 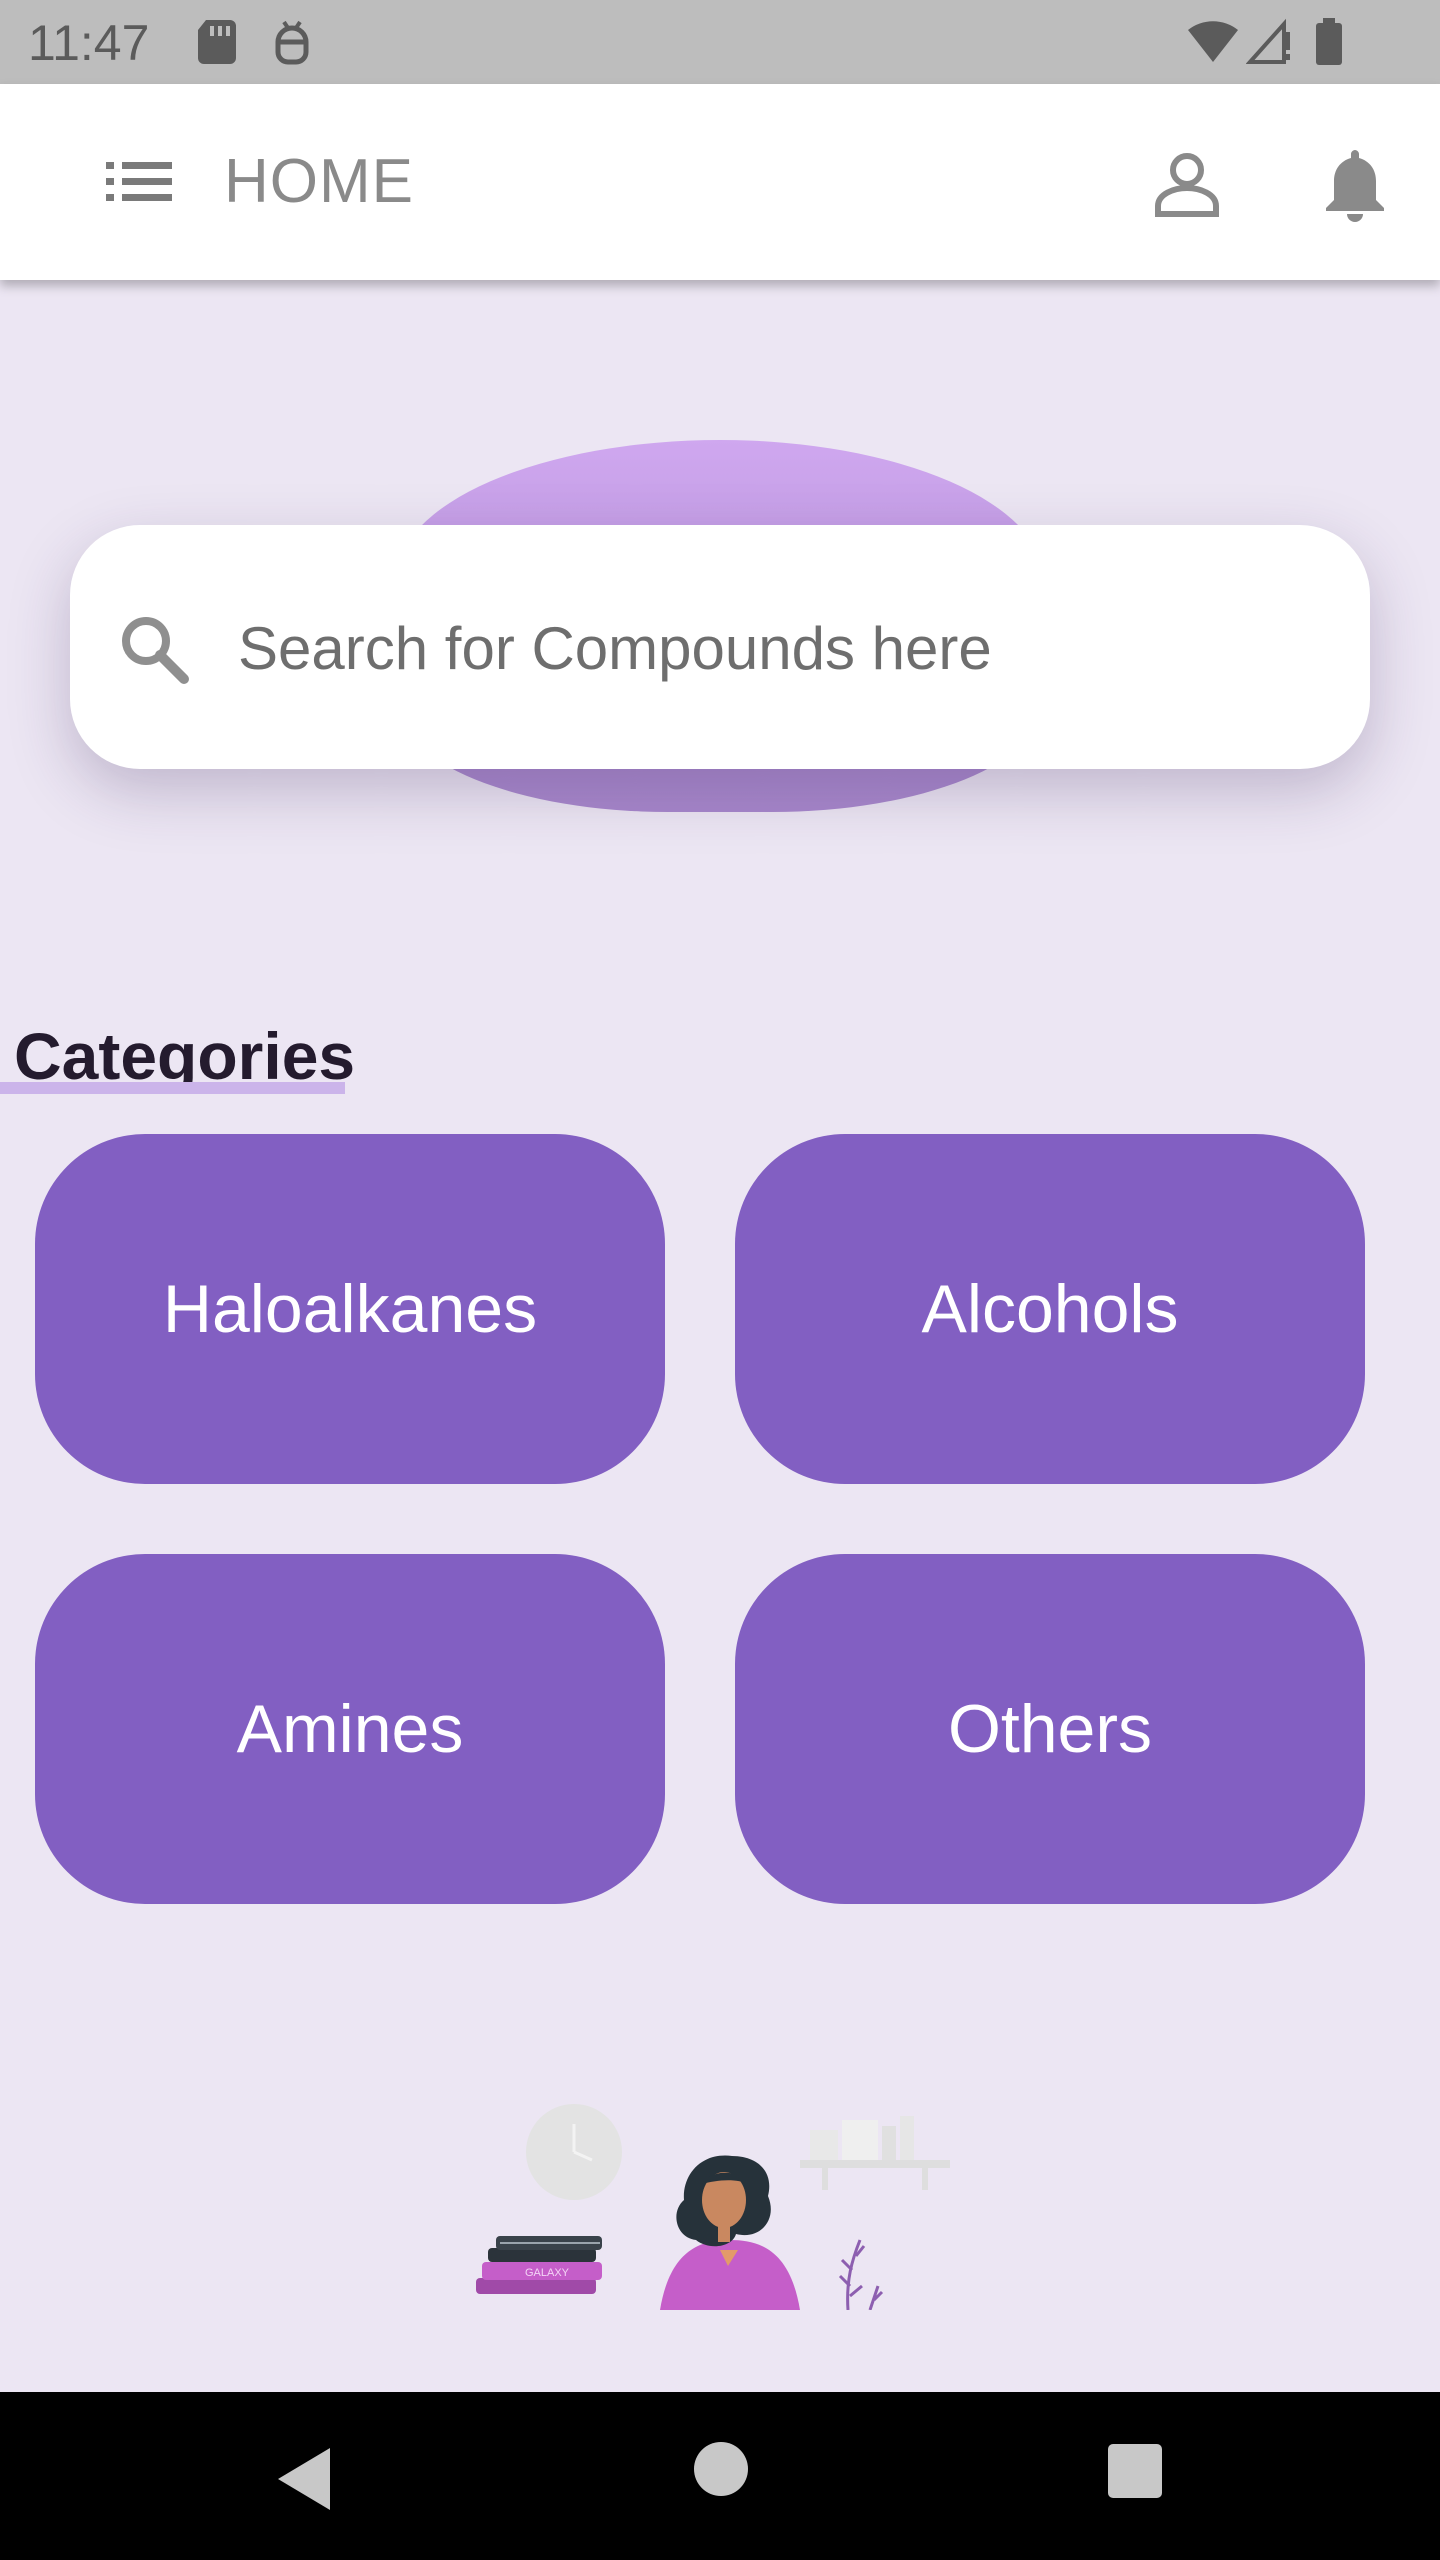 I want to click on android-debug-icon, so click(x=292, y=42).